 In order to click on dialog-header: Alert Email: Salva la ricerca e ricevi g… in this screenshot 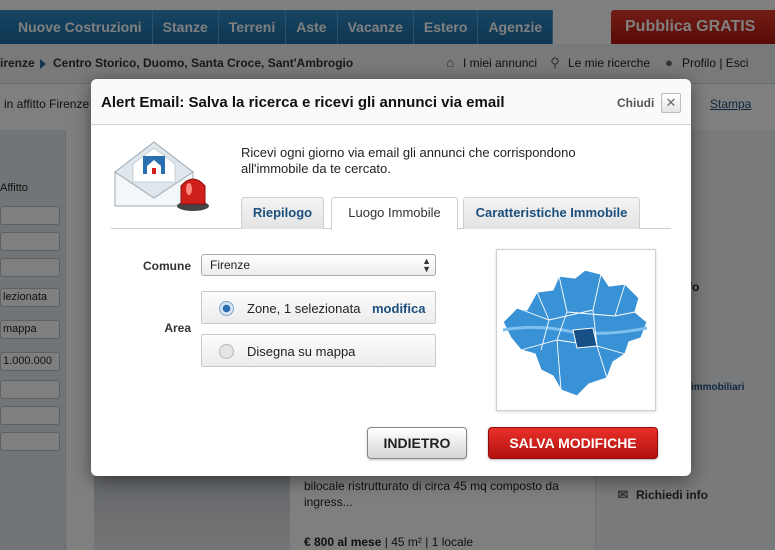, I will do `click(391, 102)`.